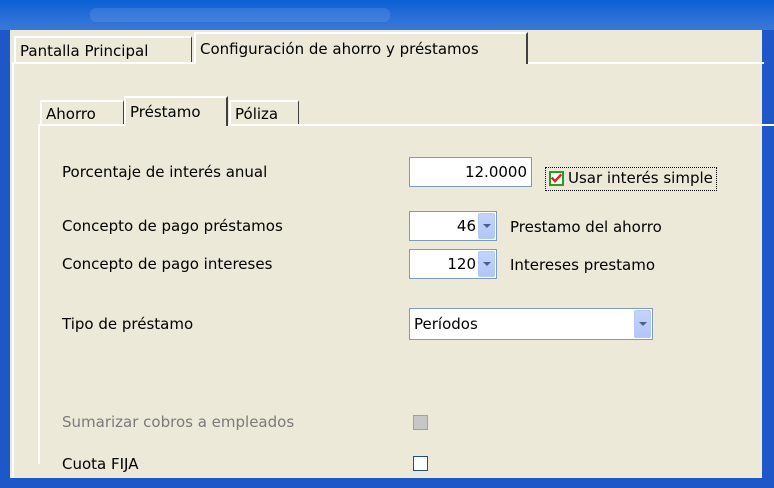 Image resolution: width=774 pixels, height=488 pixels. I want to click on fixed-fee-checkbox, so click(420, 463).